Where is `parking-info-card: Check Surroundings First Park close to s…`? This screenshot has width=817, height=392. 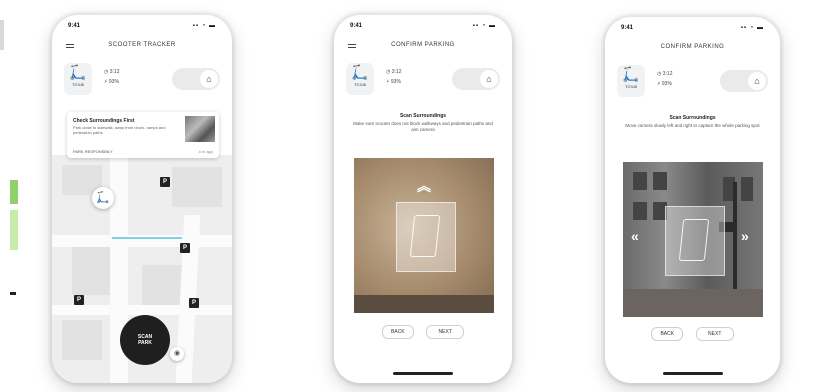 parking-info-card: Check Surroundings First Park close to s… is located at coordinates (143, 135).